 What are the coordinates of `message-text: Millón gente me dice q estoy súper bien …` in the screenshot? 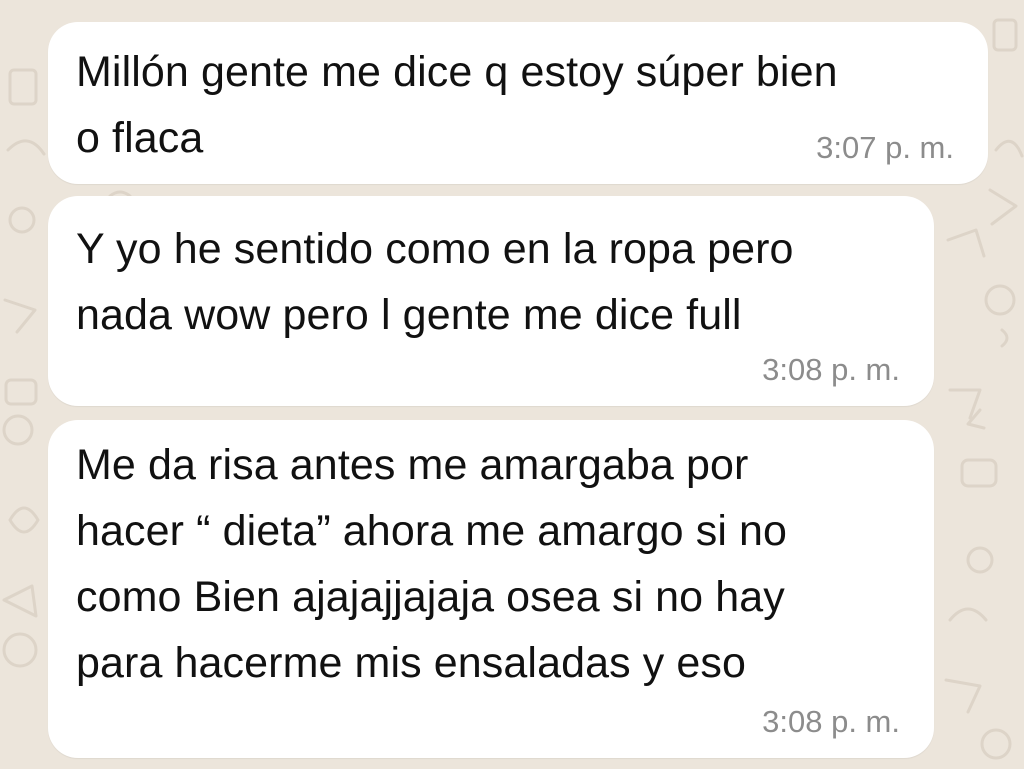 It's located at (457, 105).